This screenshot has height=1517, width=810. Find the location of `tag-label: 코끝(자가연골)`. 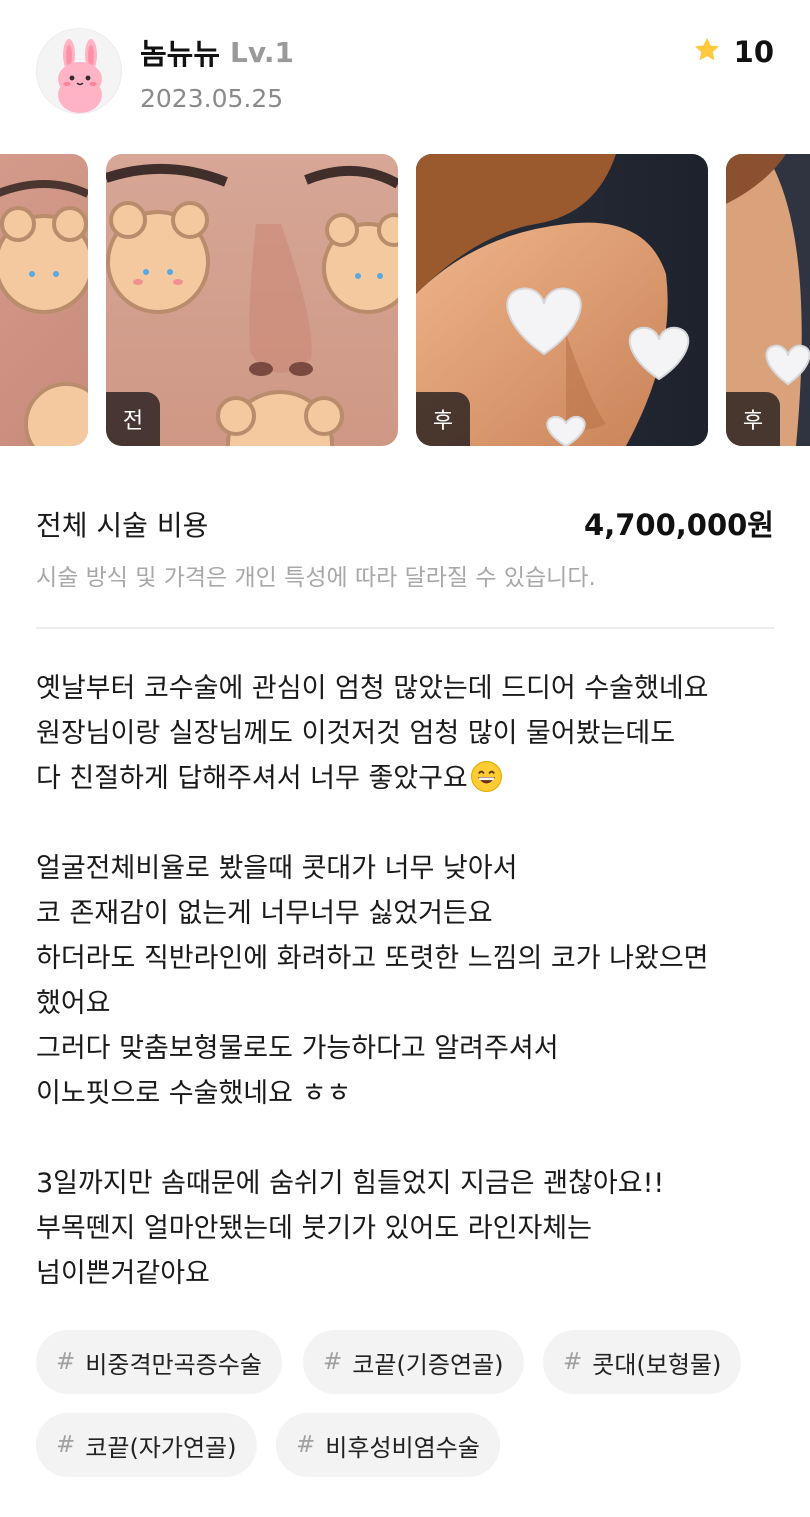

tag-label: 코끝(자가연골) is located at coordinates (161, 1447).